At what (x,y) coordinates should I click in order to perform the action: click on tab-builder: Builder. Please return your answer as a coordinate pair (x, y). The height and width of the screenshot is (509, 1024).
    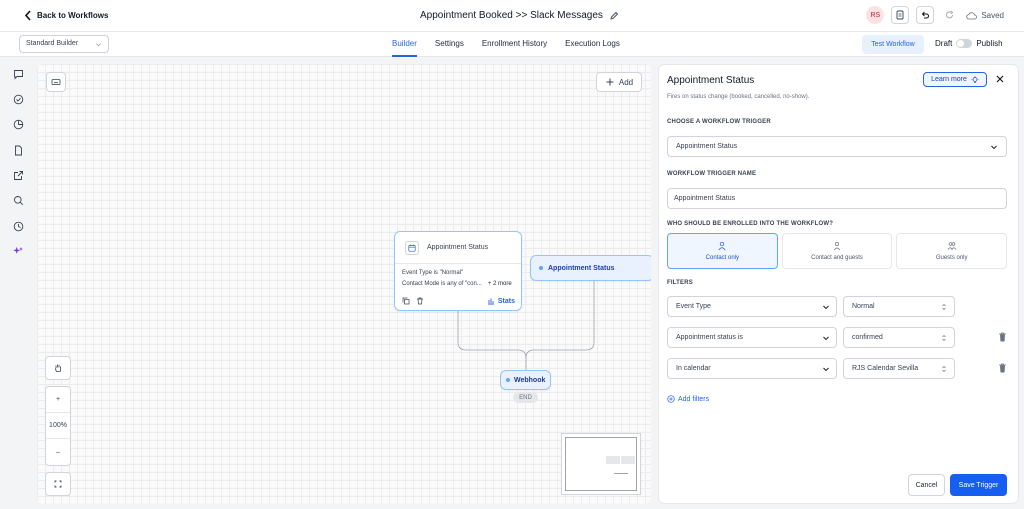
    Looking at the image, I should click on (404, 44).